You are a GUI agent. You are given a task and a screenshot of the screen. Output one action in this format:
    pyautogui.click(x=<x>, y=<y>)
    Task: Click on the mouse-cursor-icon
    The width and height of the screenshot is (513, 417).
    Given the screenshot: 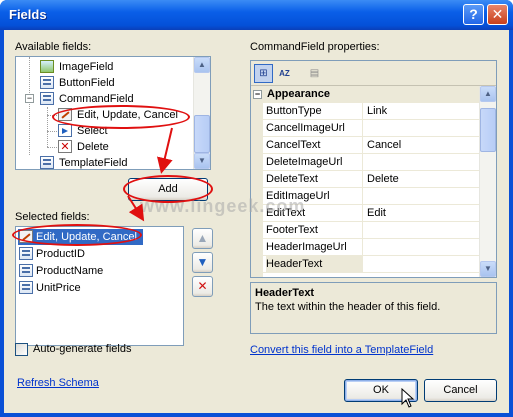 What is the action you would take?
    pyautogui.click(x=408, y=398)
    